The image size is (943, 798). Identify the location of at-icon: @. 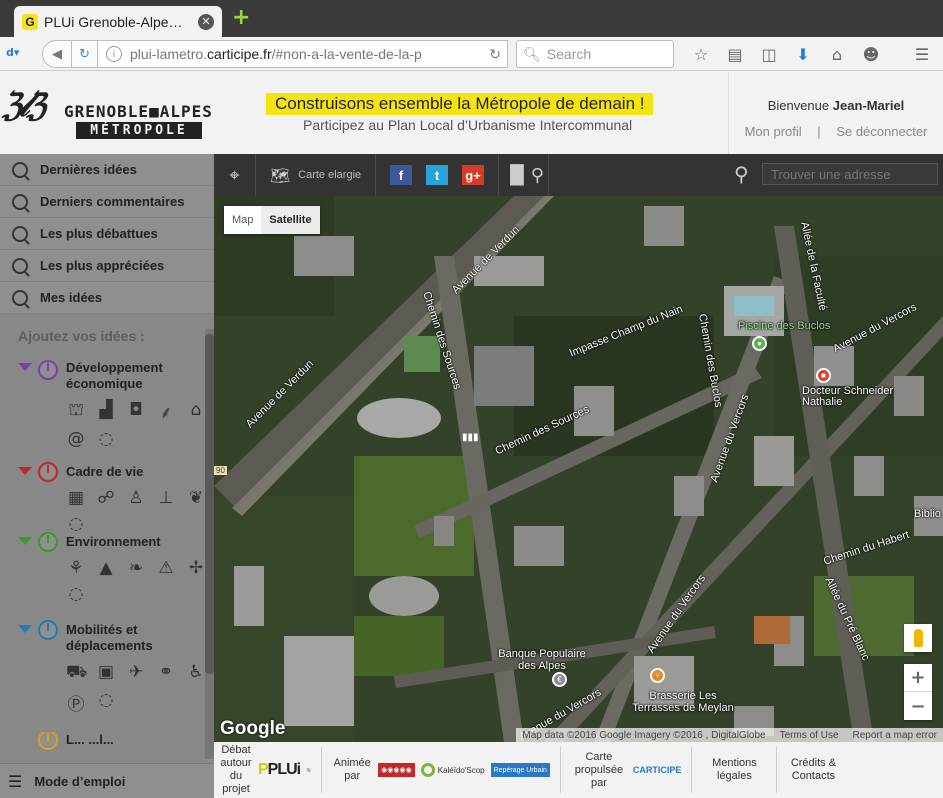
(76, 439).